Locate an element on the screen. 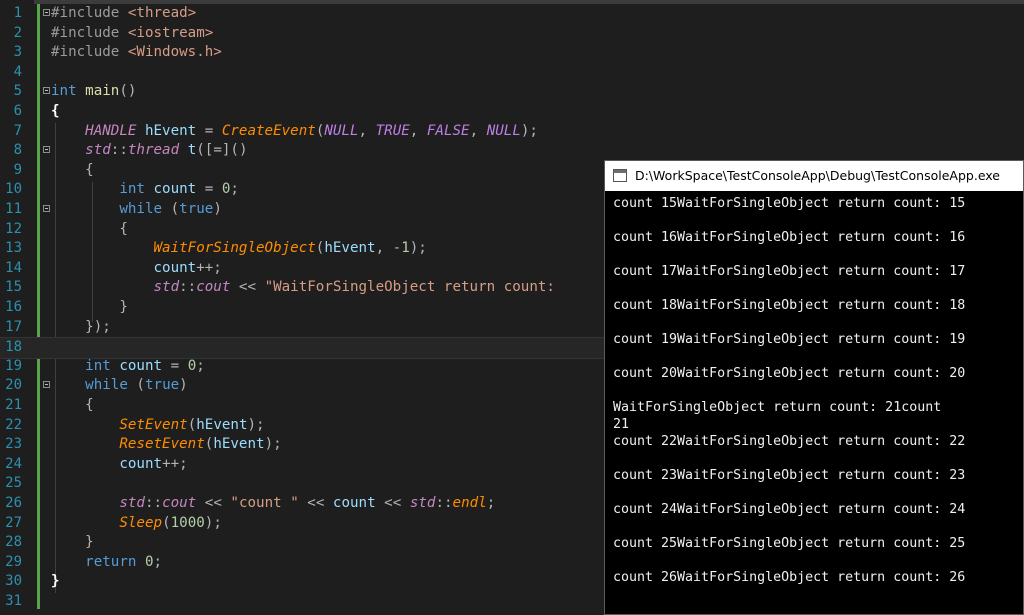 The image size is (1024, 615). code-token: main is located at coordinates (102, 91).